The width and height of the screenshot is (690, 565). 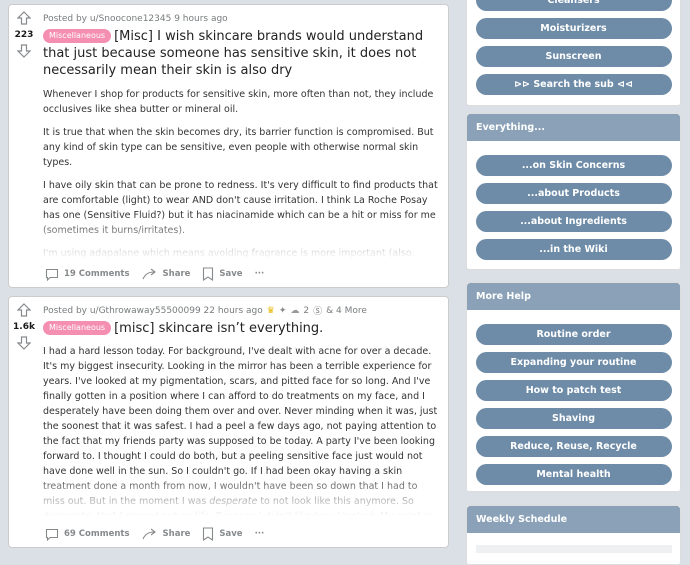 What do you see at coordinates (573, 28) in the screenshot?
I see `sidebar-link-moisturizers: Moisturizers` at bounding box center [573, 28].